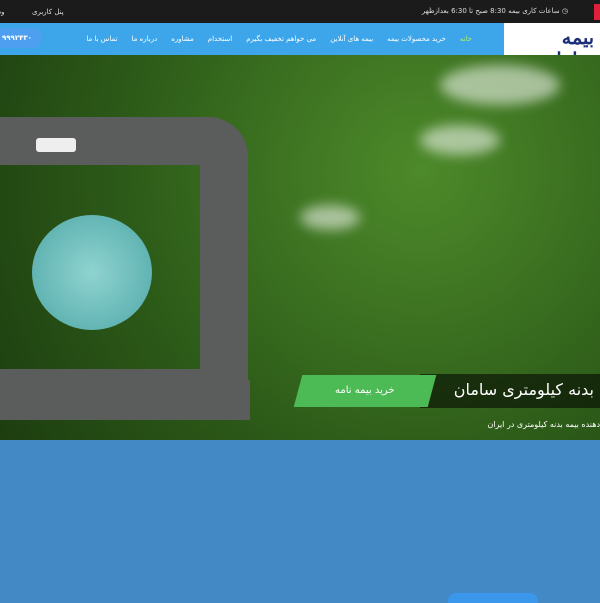  Describe the element at coordinates (552, 39) in the screenshot. I see `logo: بیمه سامان` at that location.